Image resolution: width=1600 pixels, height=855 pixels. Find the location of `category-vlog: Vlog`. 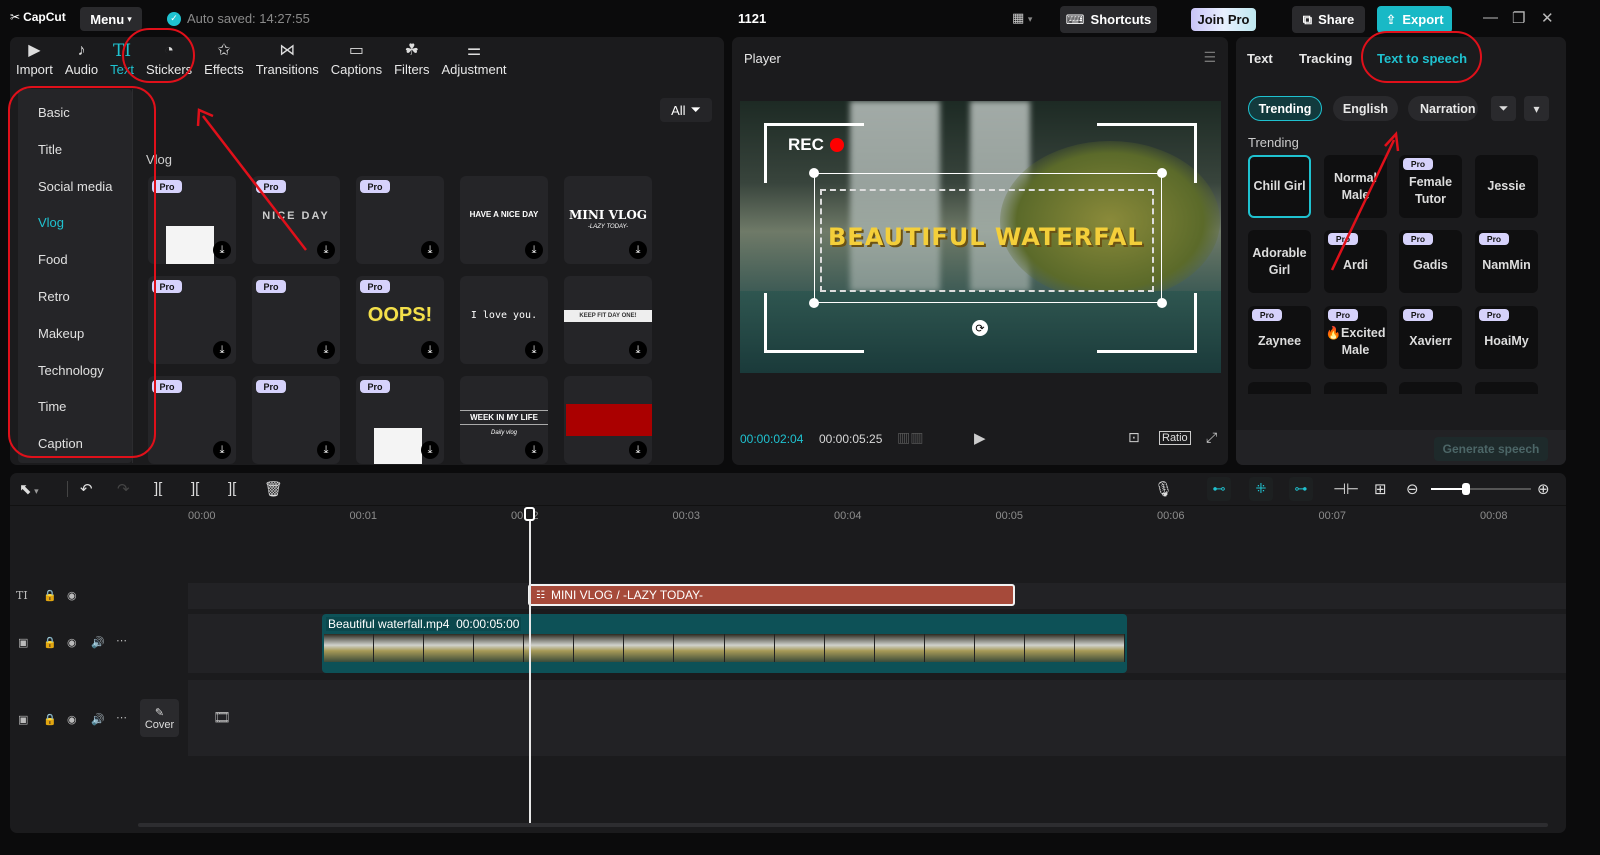

category-vlog: Vlog is located at coordinates (51, 222).